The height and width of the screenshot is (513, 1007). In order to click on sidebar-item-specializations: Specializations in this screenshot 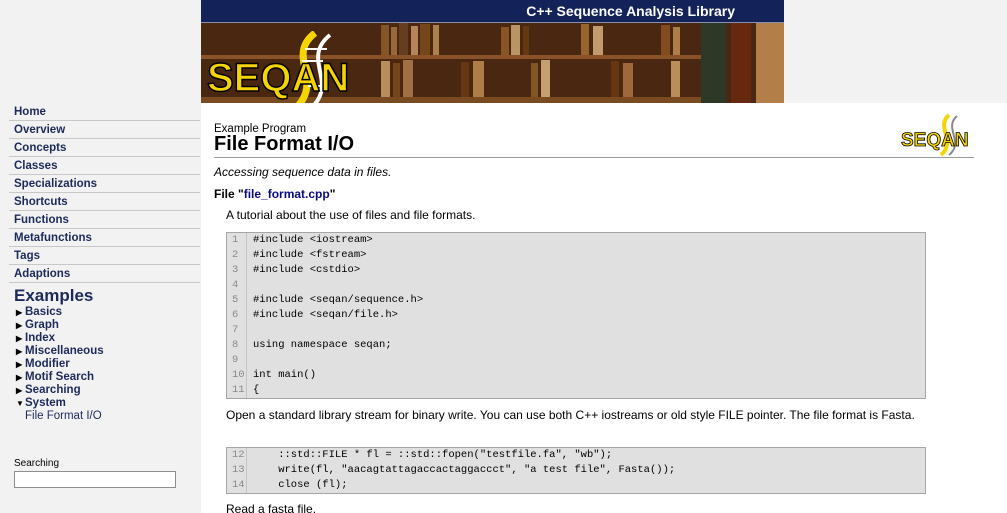, I will do `click(104, 184)`.